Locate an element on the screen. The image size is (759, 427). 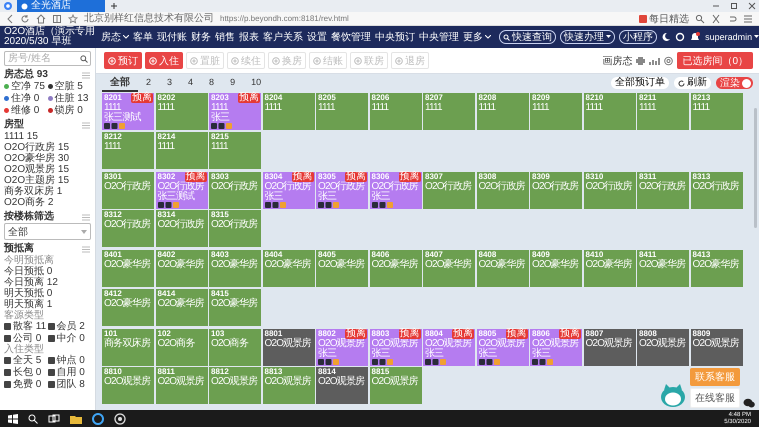
quick-action-button: 快速办理 is located at coordinates (588, 37).